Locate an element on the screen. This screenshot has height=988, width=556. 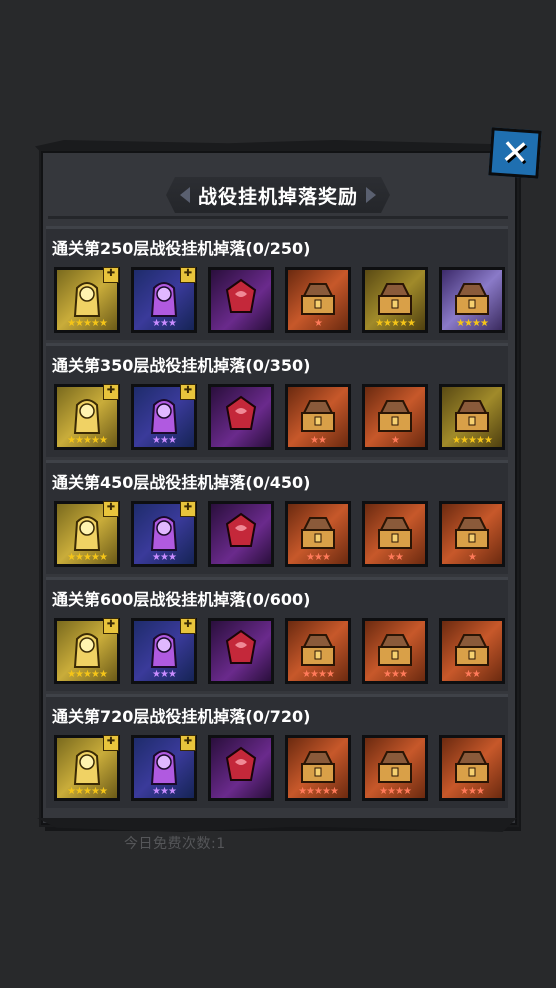
reward-items: ✚ ★★★★★ ✚ ★★★ ★★★★★ ★★★★ ★★★ is located at coordinates (279, 768).